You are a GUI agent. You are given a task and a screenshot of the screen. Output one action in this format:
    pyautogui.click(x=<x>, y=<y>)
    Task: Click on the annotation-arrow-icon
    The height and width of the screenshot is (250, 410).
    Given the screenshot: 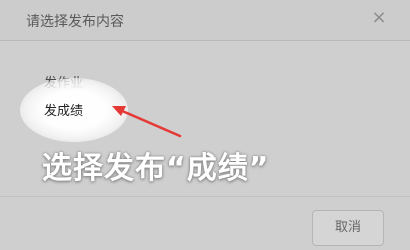 What is the action you would take?
    pyautogui.click(x=147, y=122)
    